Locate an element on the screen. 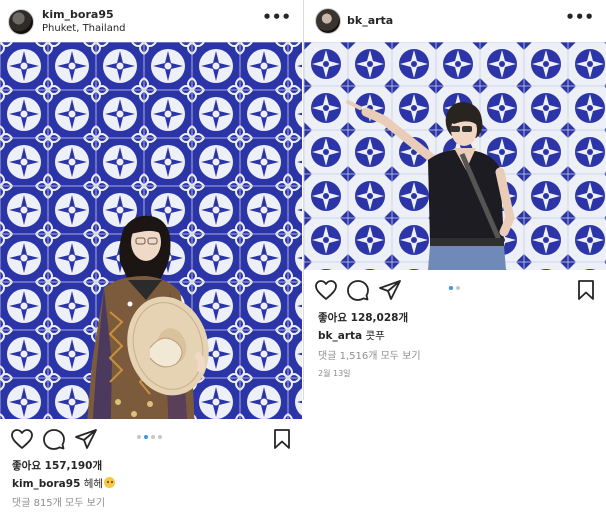 The width and height of the screenshot is (606, 512). caption: bk_arta 콧푸 is located at coordinates (351, 335).